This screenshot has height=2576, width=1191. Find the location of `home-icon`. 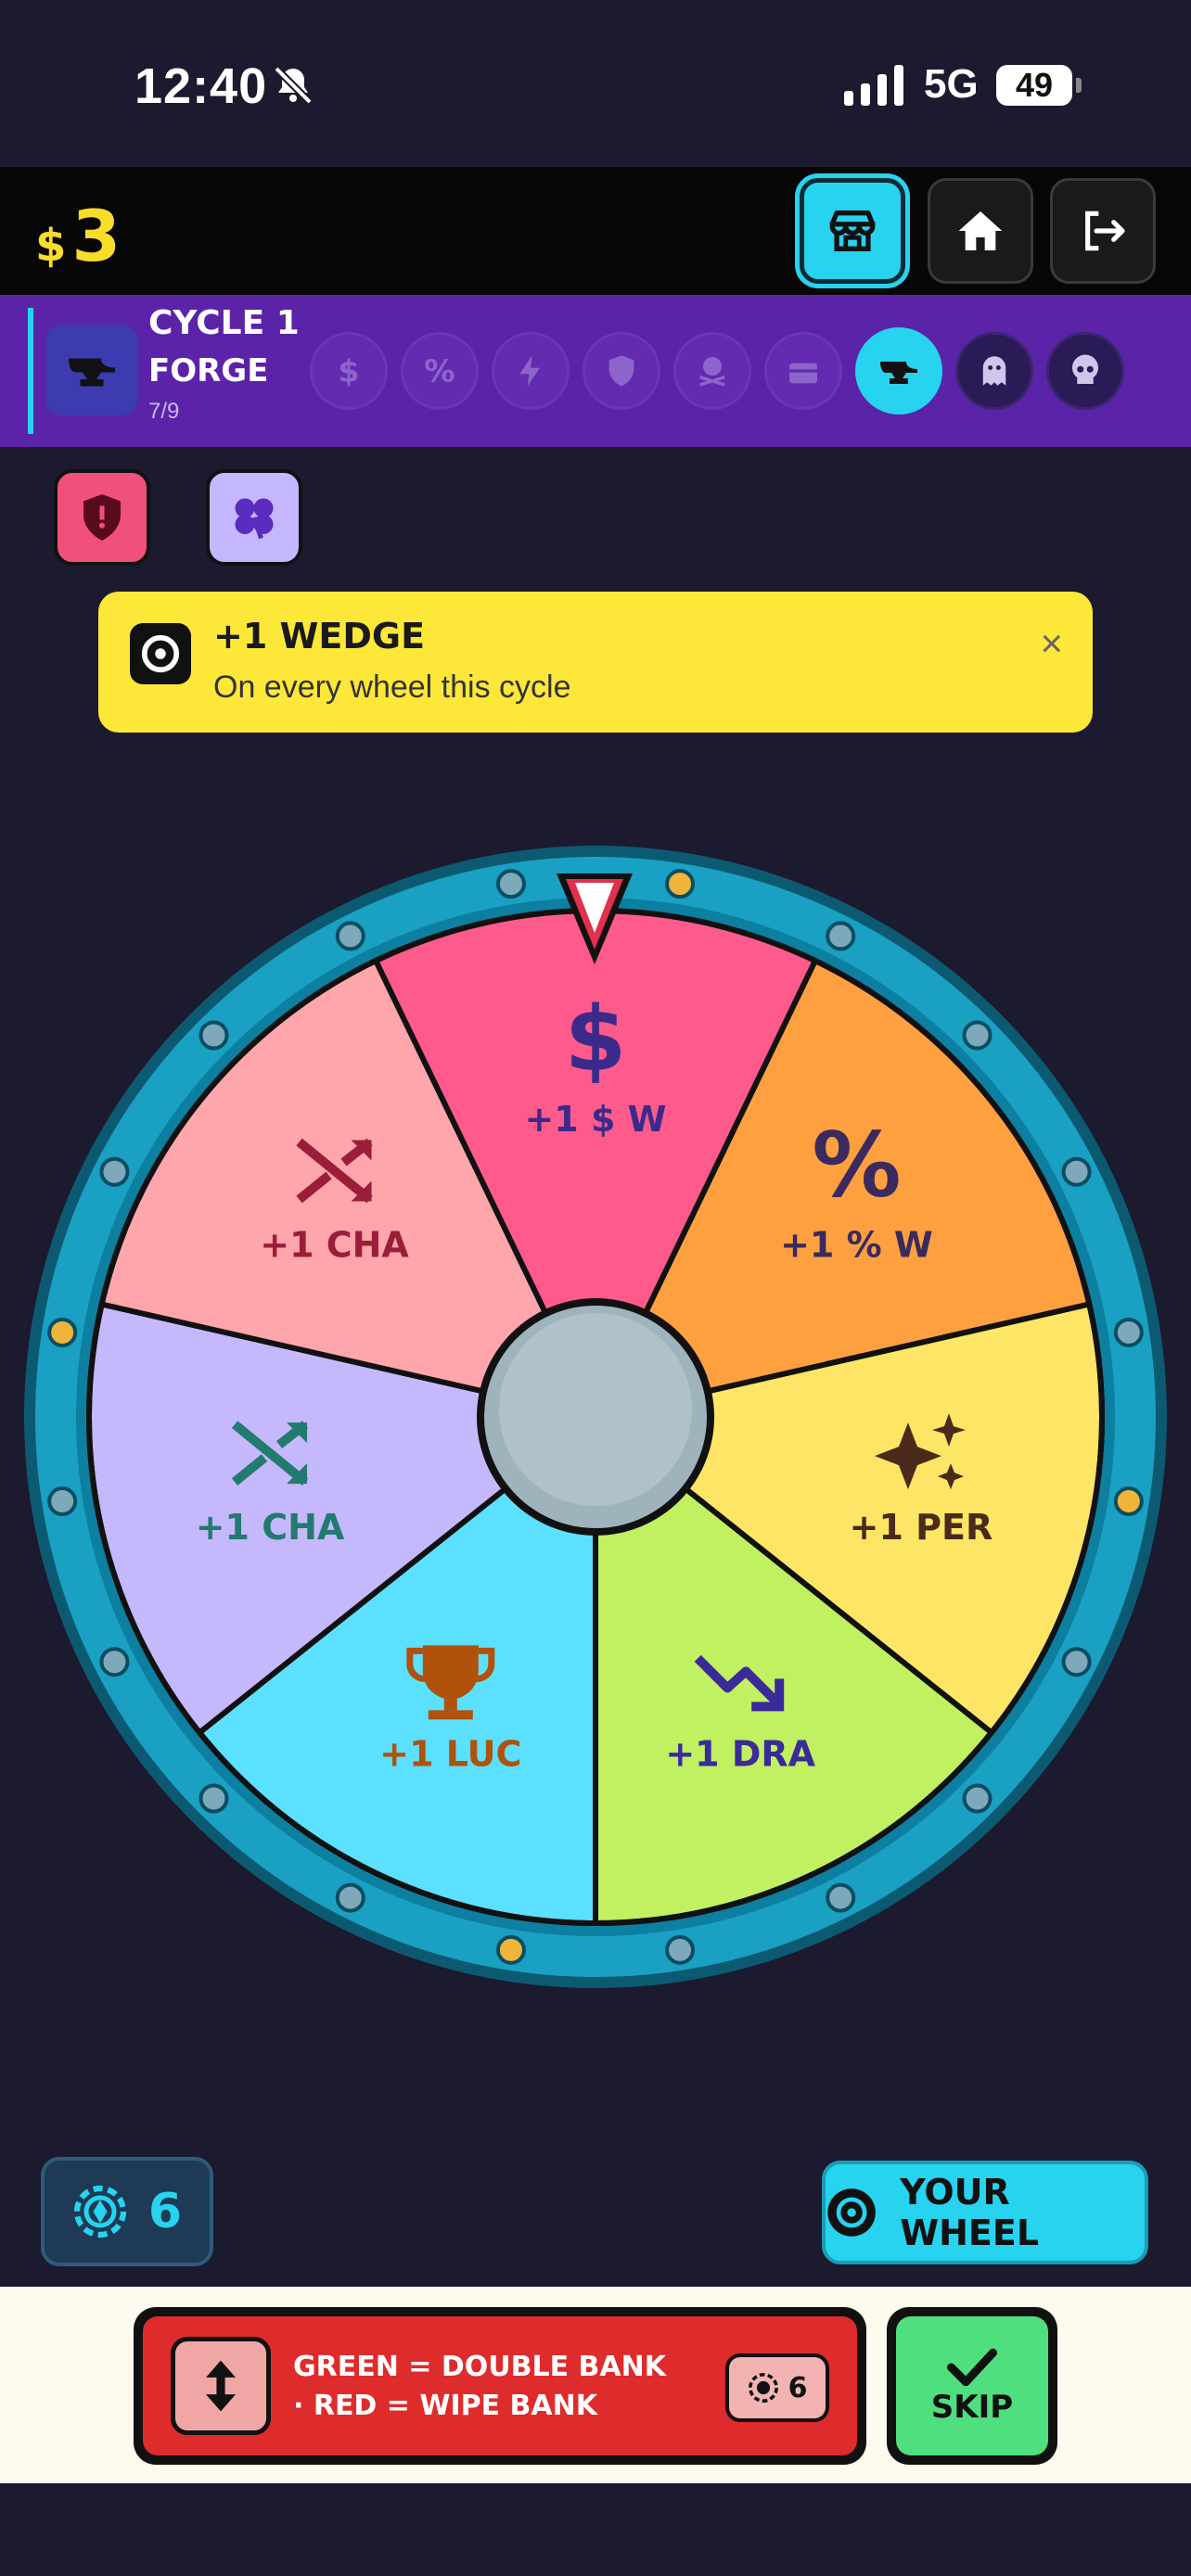

home-icon is located at coordinates (981, 231).